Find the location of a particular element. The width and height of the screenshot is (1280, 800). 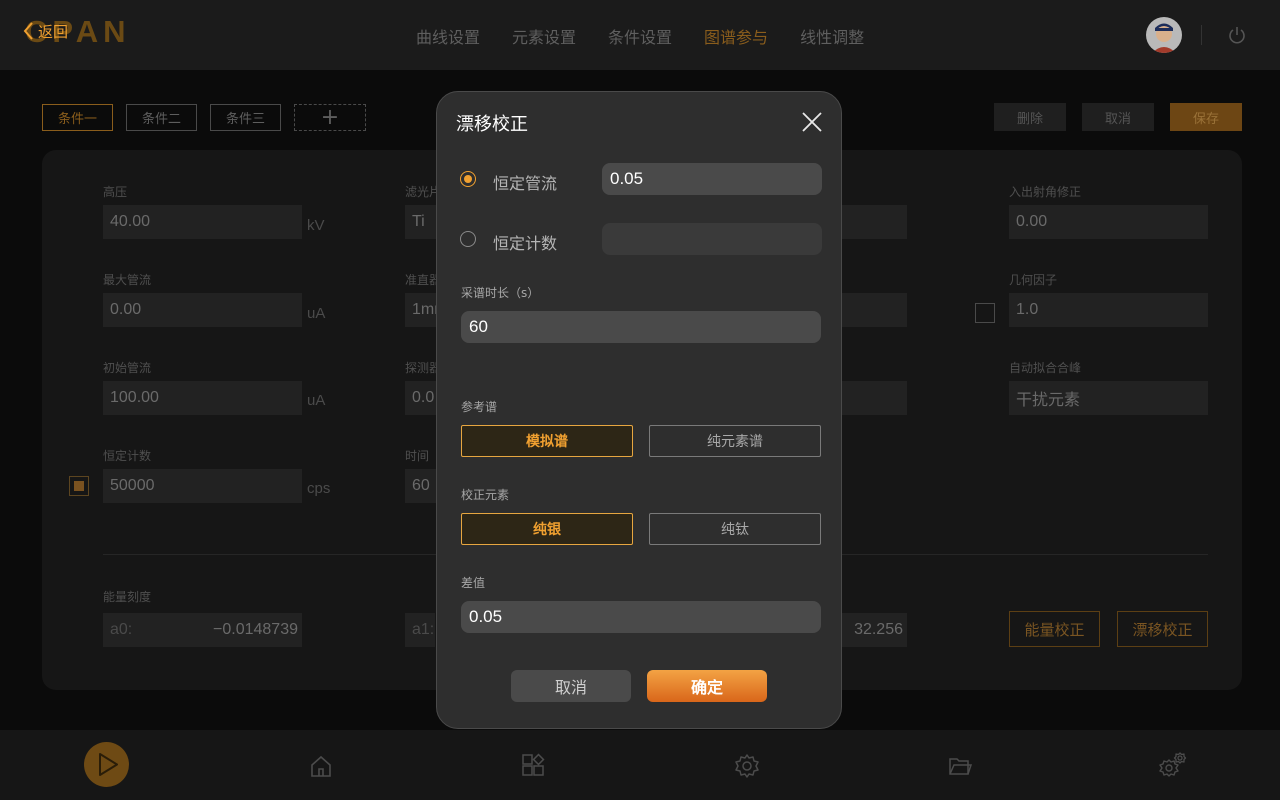

energy-scale-label: 能量刻度 is located at coordinates (127, 597).